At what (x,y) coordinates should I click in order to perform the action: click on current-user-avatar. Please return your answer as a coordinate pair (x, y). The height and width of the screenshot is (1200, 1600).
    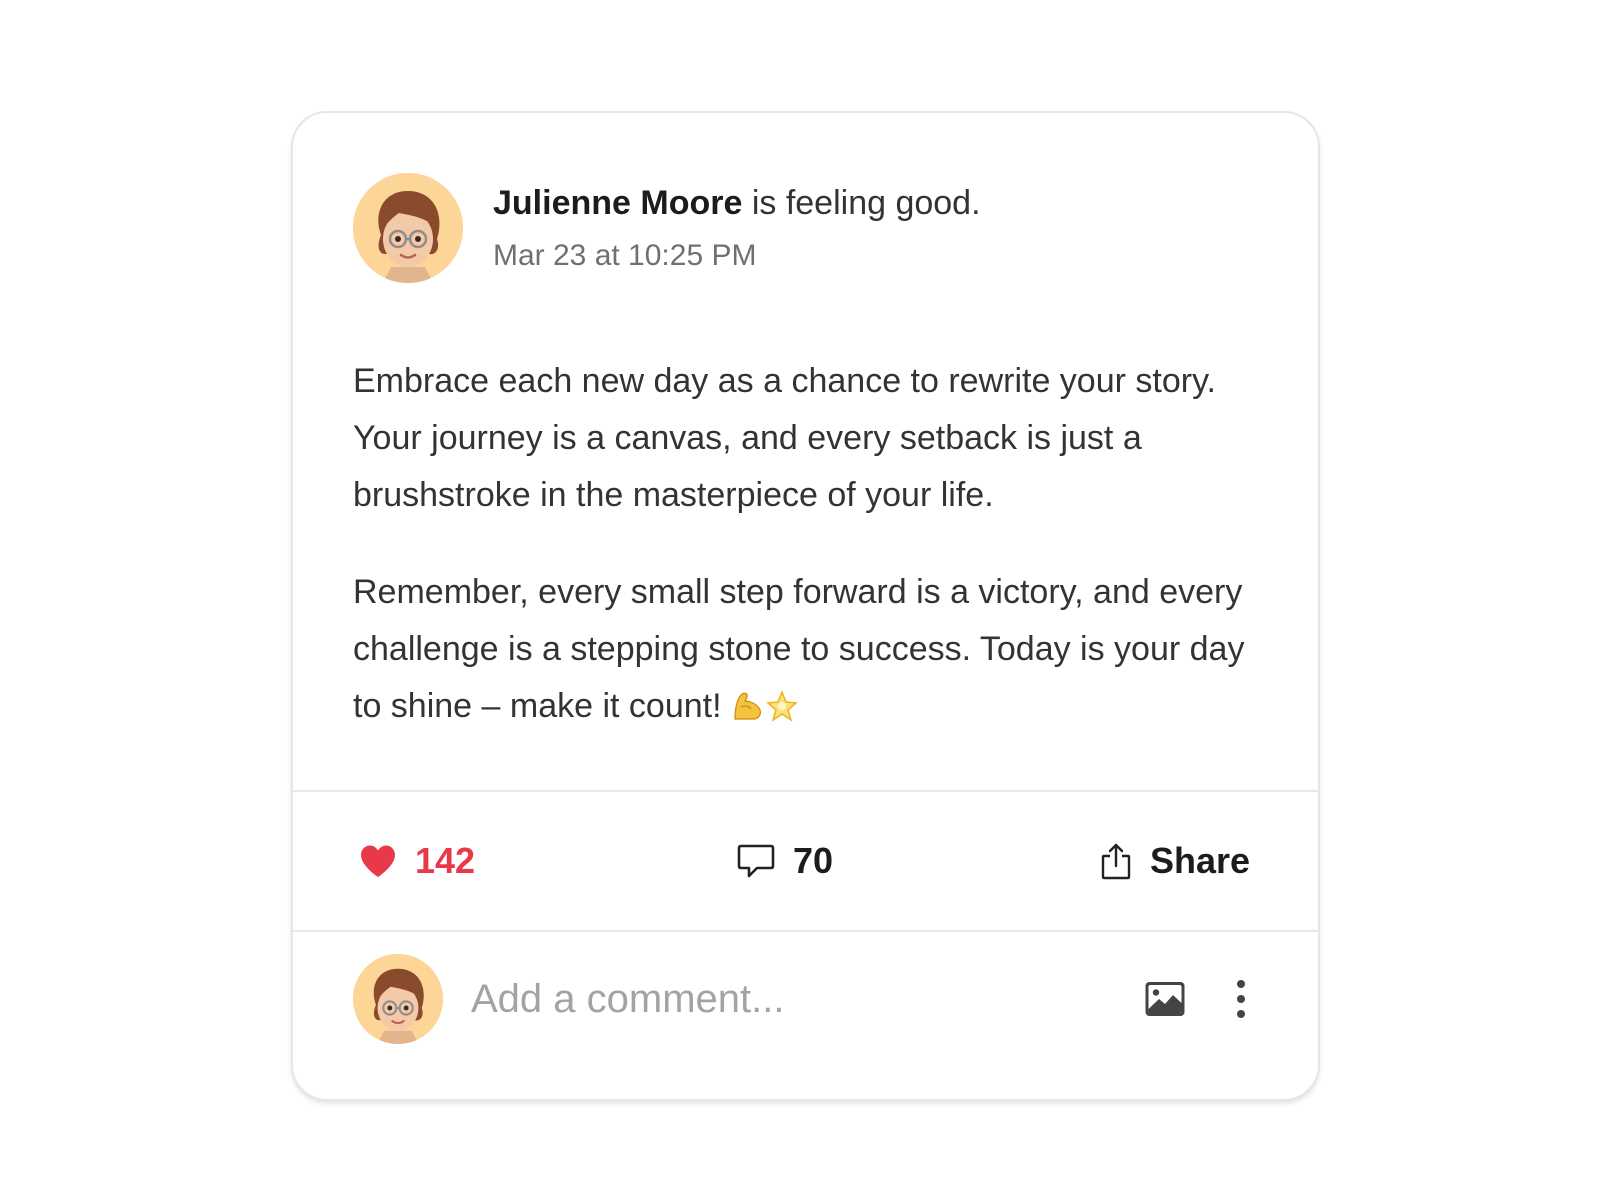
    Looking at the image, I should click on (398, 999).